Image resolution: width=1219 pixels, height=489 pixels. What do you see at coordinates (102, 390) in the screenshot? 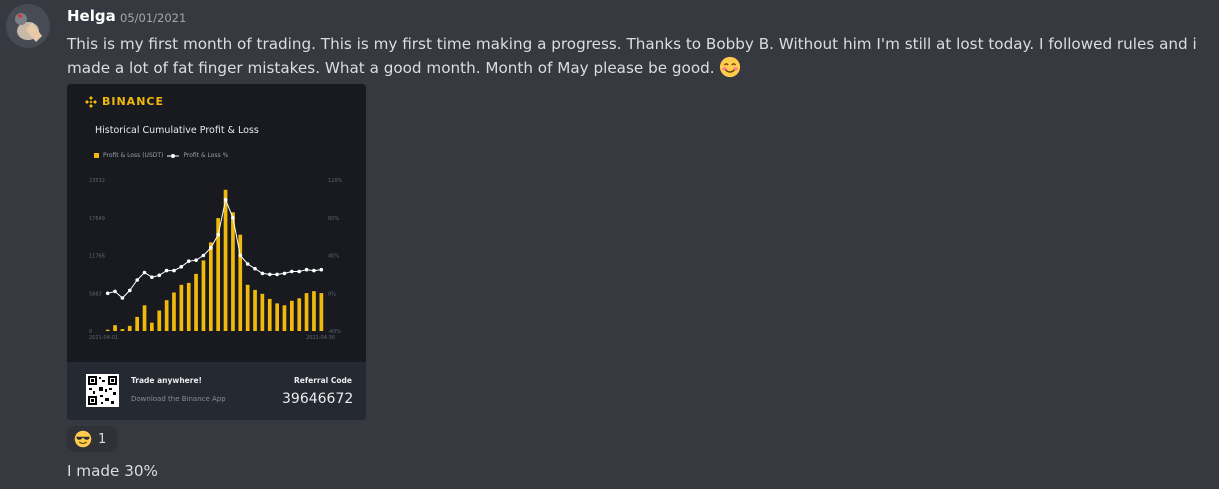
I see `qr-code` at bounding box center [102, 390].